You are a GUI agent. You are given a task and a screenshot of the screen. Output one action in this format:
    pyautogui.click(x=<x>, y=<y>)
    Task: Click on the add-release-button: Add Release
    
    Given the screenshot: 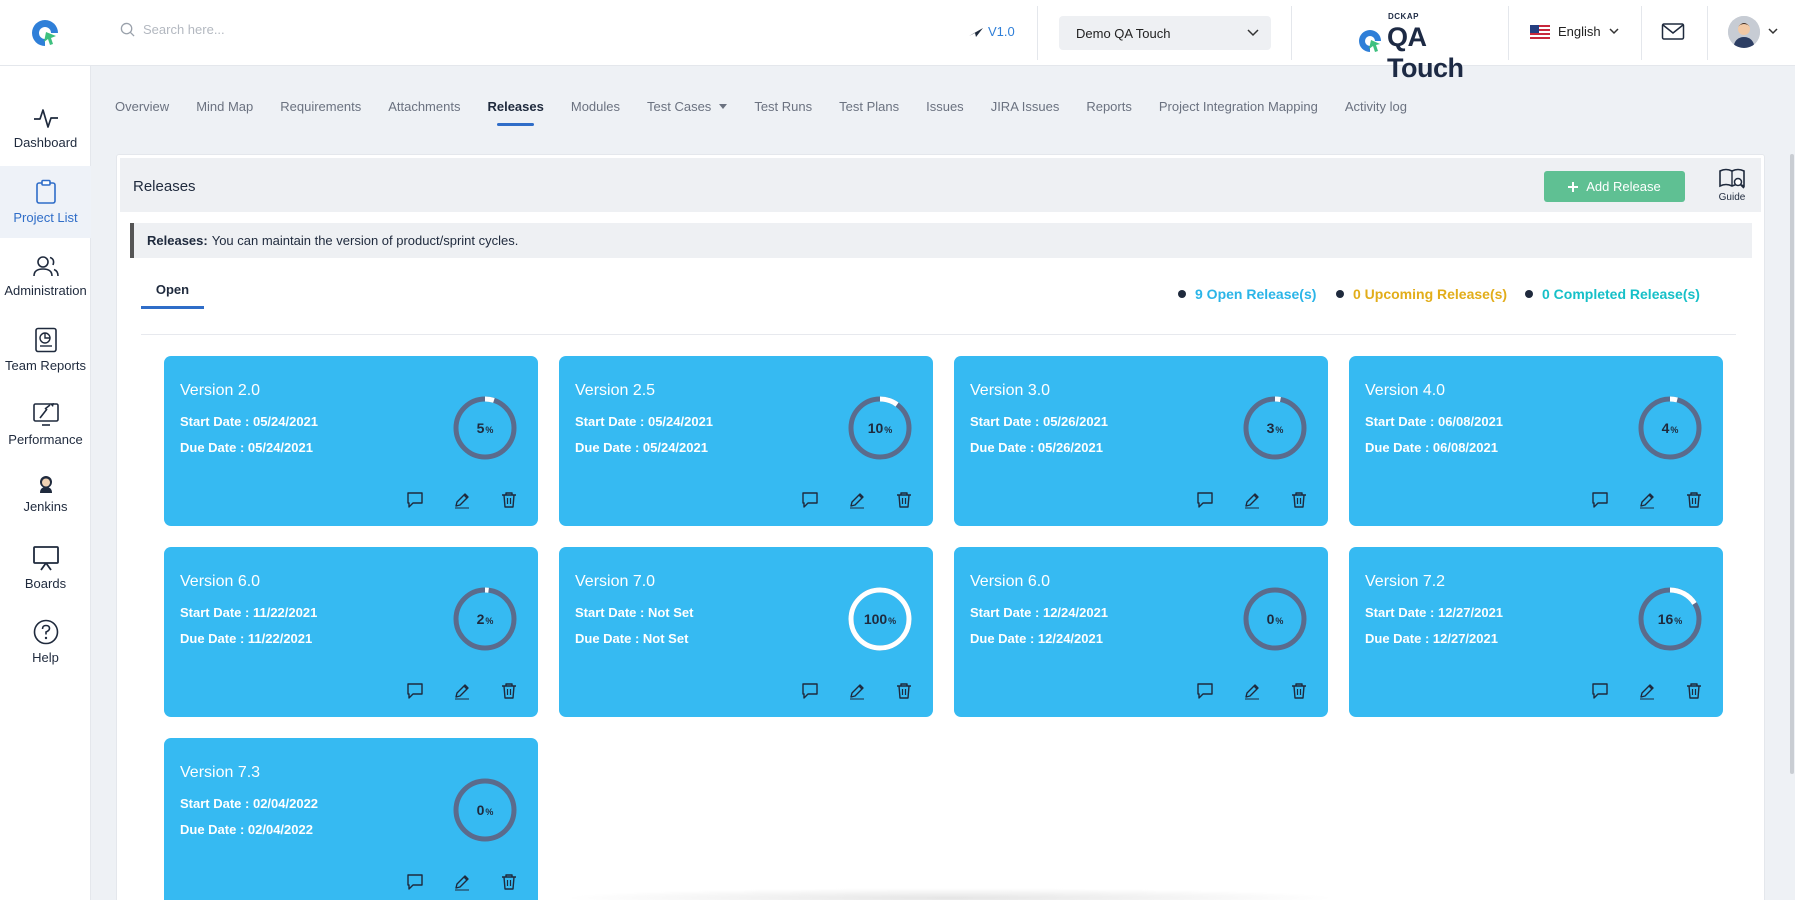 What is the action you would take?
    pyautogui.click(x=1614, y=186)
    